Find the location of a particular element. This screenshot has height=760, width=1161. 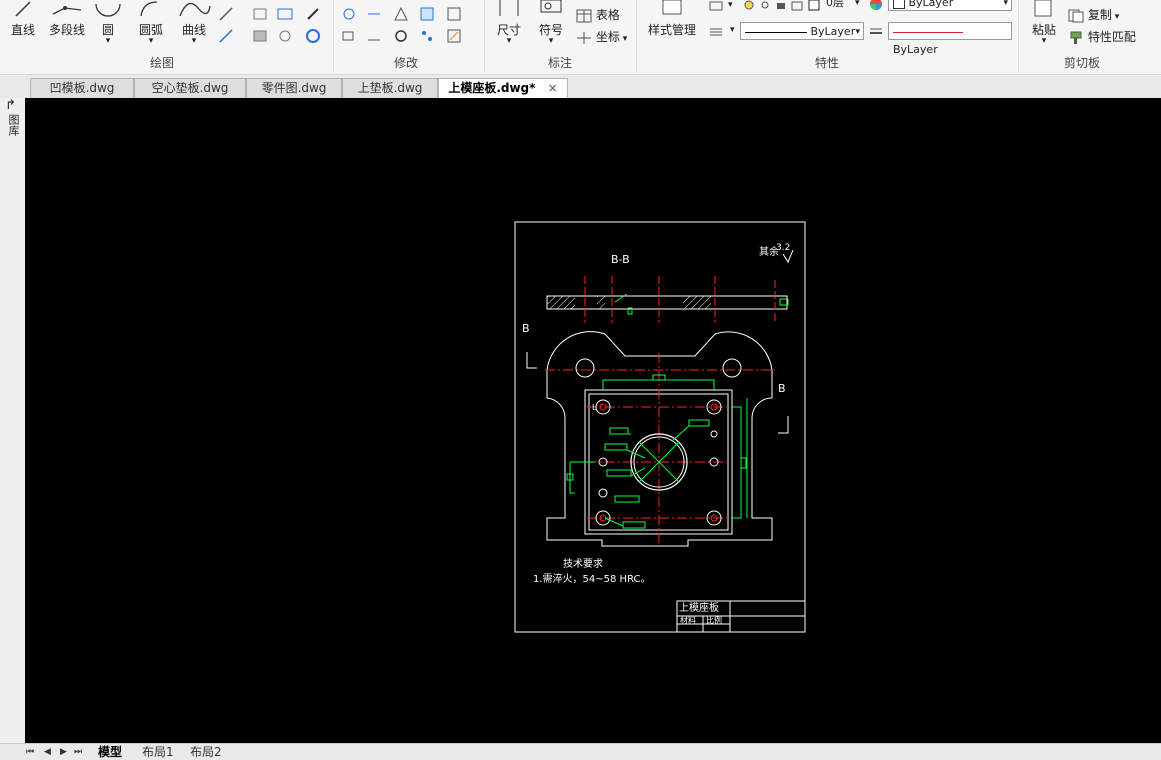

tab-label: 凹模板.dwg is located at coordinates (82, 88).